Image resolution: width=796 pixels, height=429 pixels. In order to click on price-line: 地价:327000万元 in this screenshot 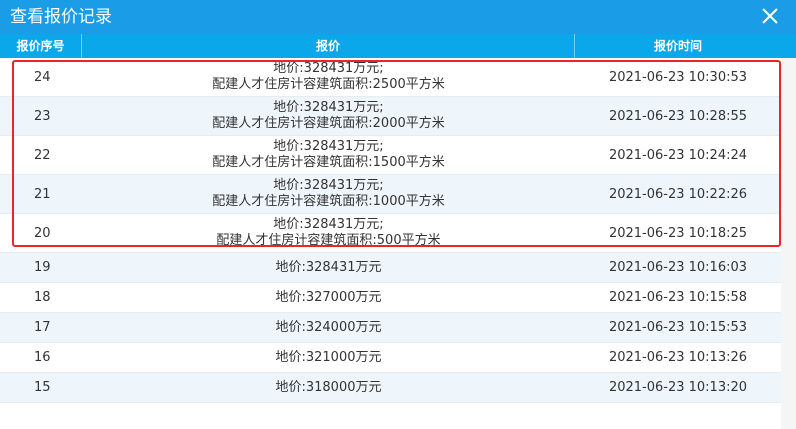, I will do `click(328, 297)`.